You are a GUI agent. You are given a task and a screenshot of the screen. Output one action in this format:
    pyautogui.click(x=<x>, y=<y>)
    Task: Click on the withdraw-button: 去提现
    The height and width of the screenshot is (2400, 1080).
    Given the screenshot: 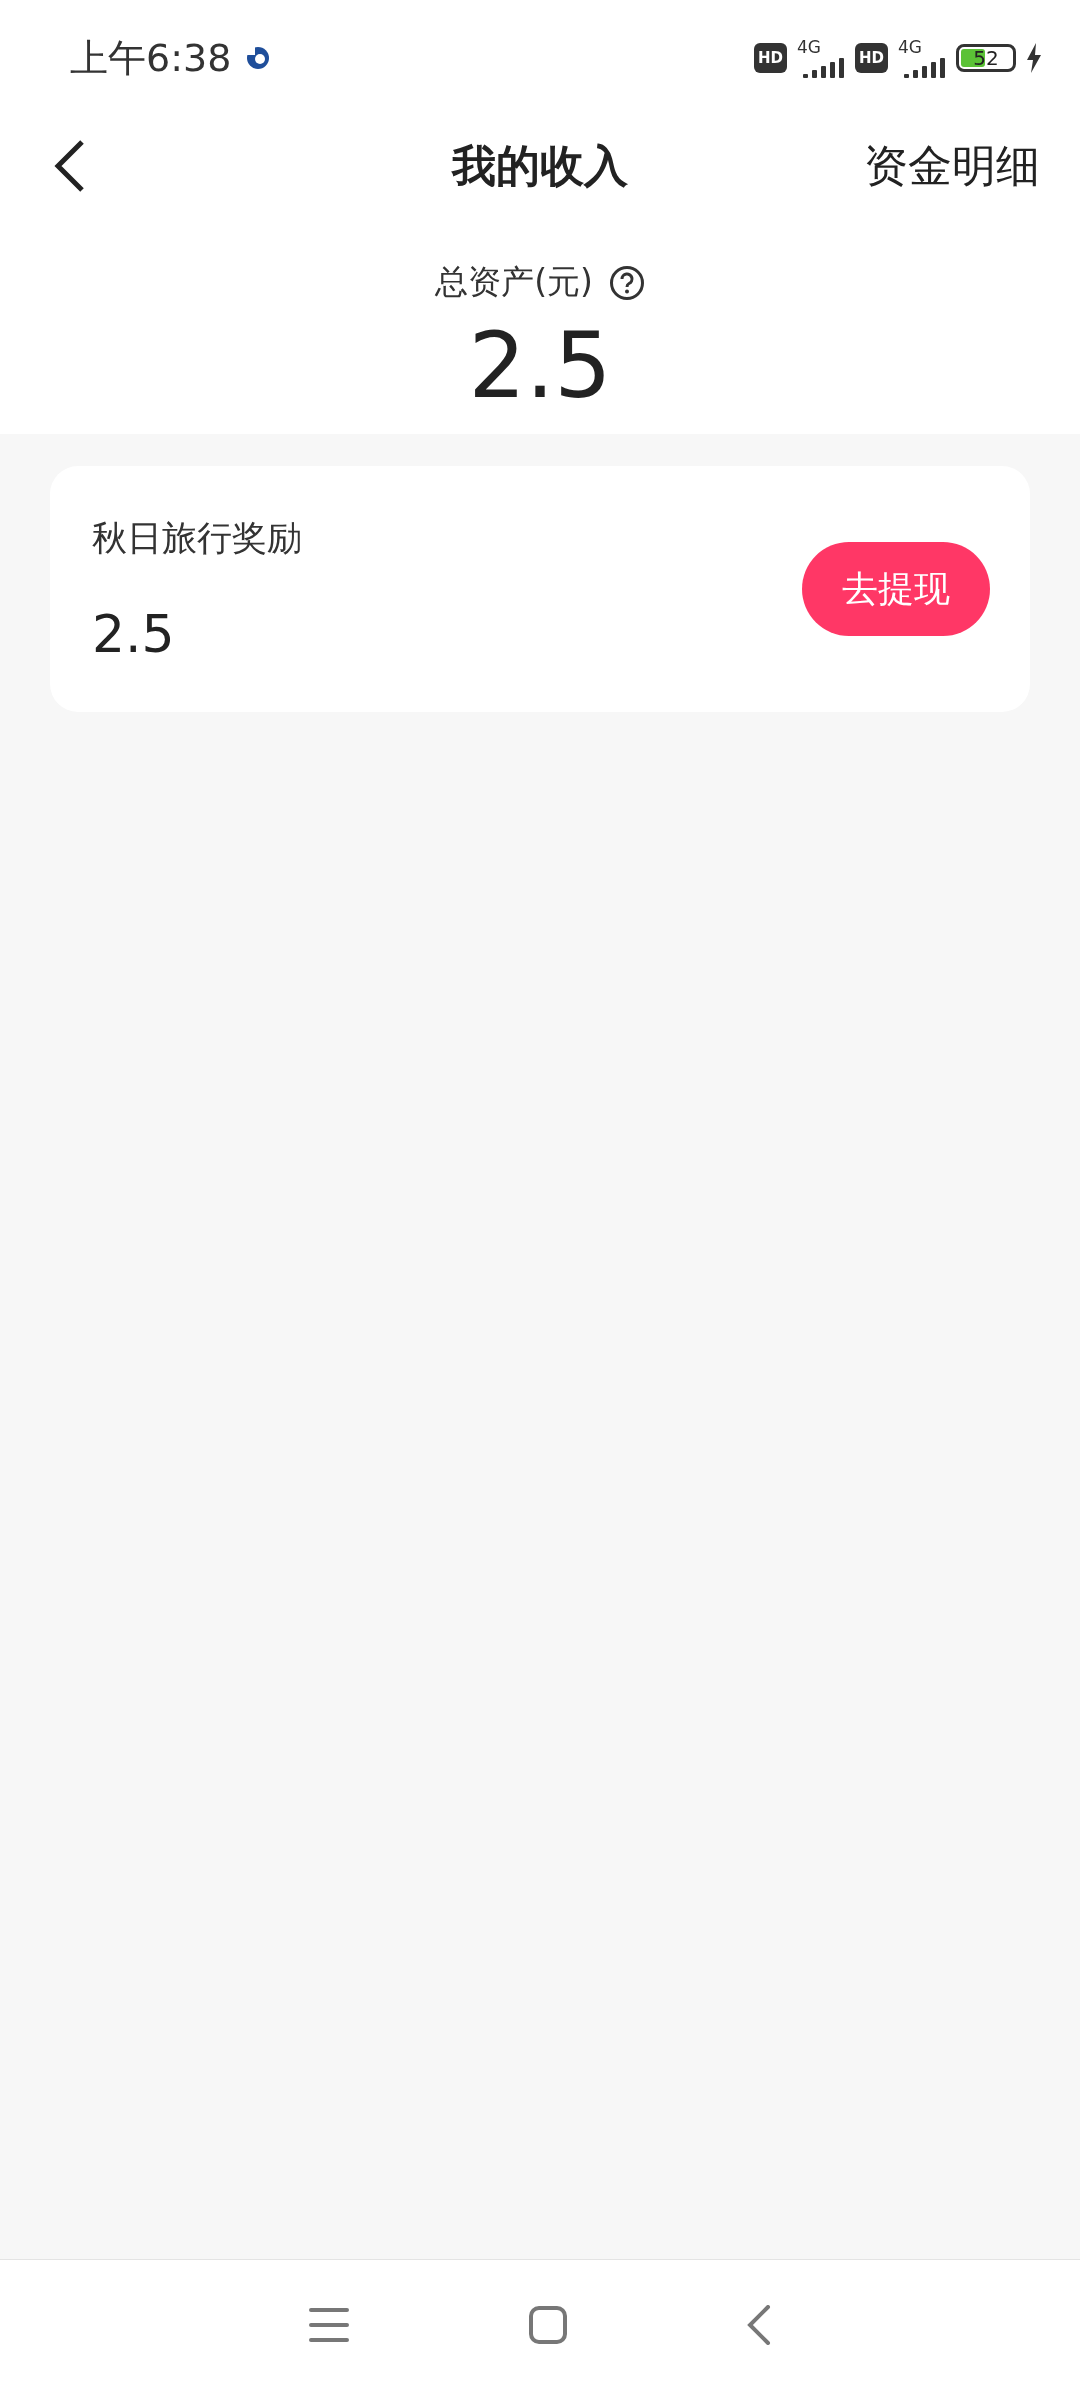 What is the action you would take?
    pyautogui.click(x=896, y=589)
    